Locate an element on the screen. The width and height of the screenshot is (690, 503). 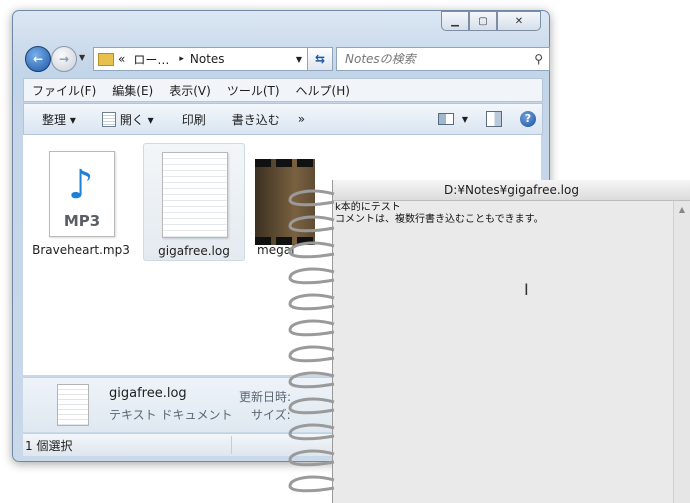
menu-tools: ツール(T) is located at coordinates (253, 90).